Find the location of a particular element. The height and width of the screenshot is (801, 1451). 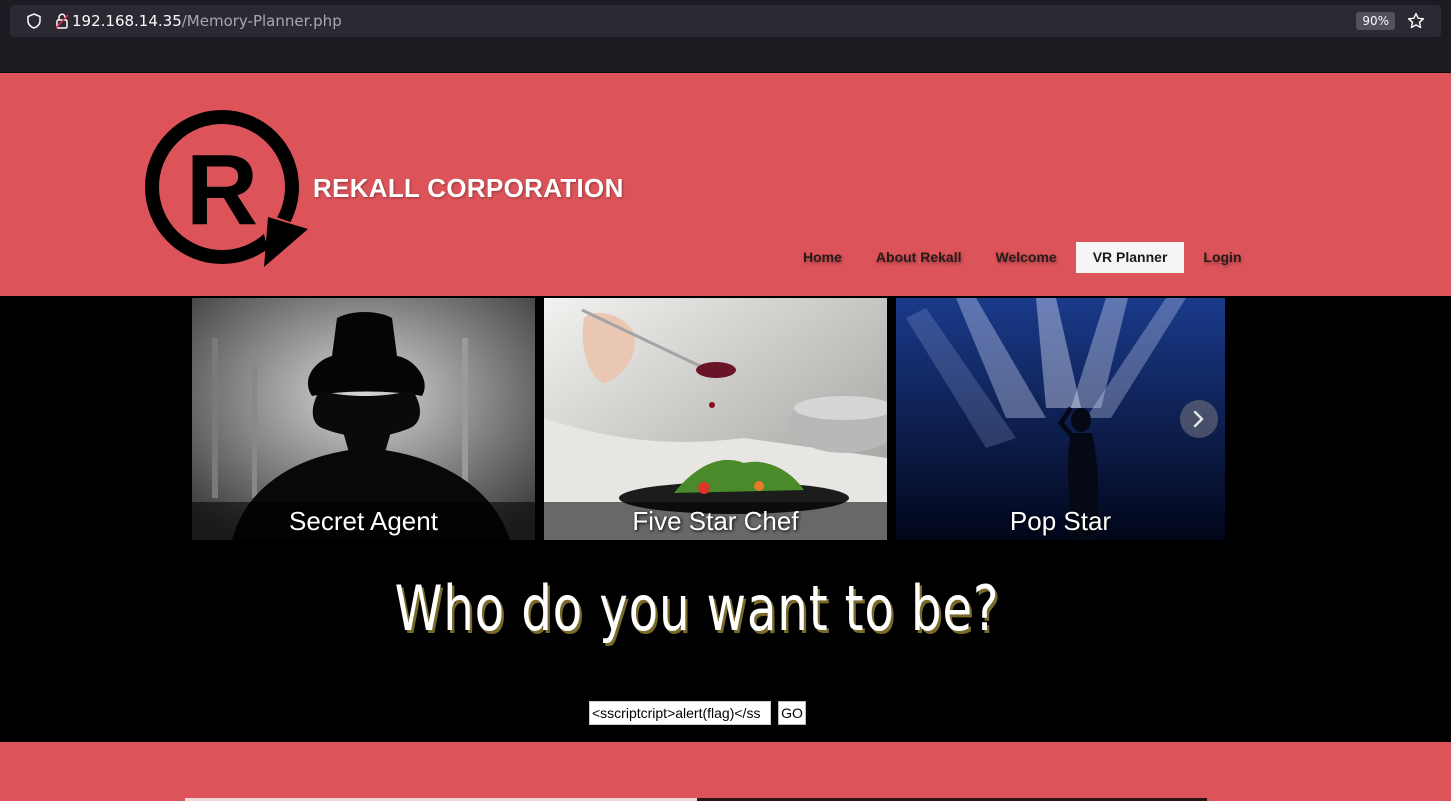

rekall-logo: R is located at coordinates (226, 185).